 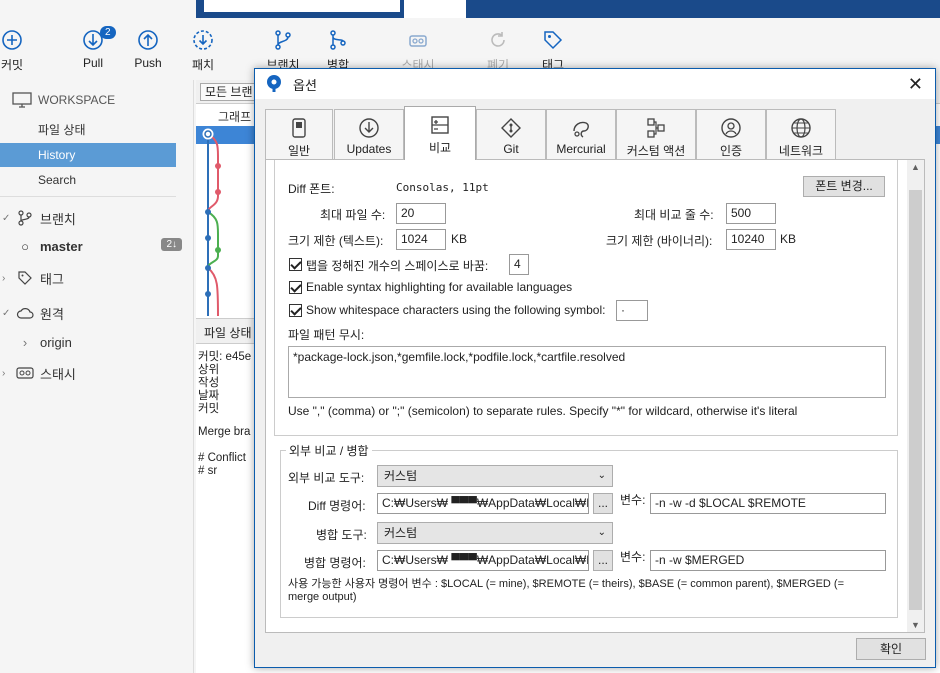 I want to click on sidebar-item-history: History, so click(x=88, y=155).